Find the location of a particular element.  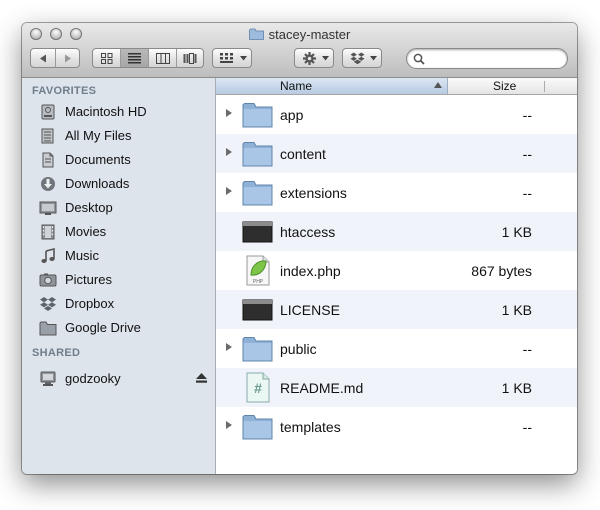

file-name: app is located at coordinates (292, 115).